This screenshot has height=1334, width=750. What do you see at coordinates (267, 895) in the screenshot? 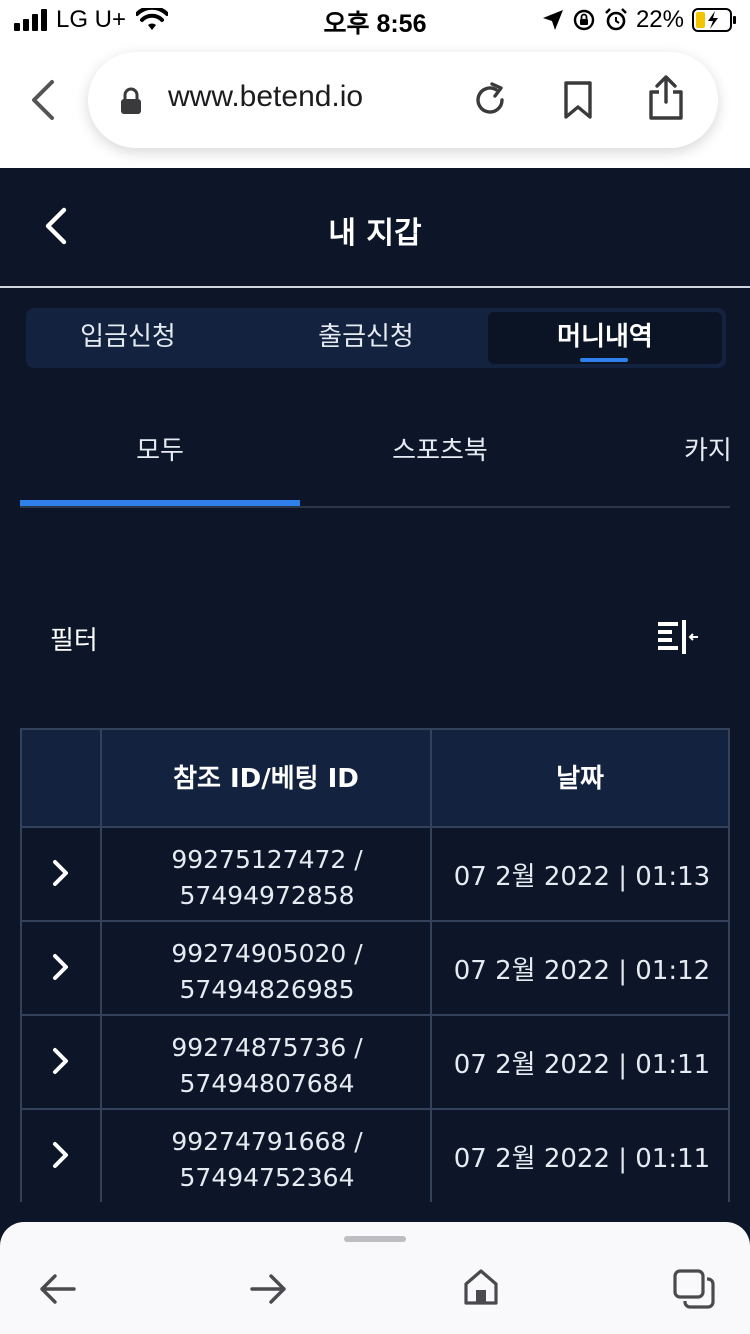
I see `bet-id: 57494972858` at bounding box center [267, 895].